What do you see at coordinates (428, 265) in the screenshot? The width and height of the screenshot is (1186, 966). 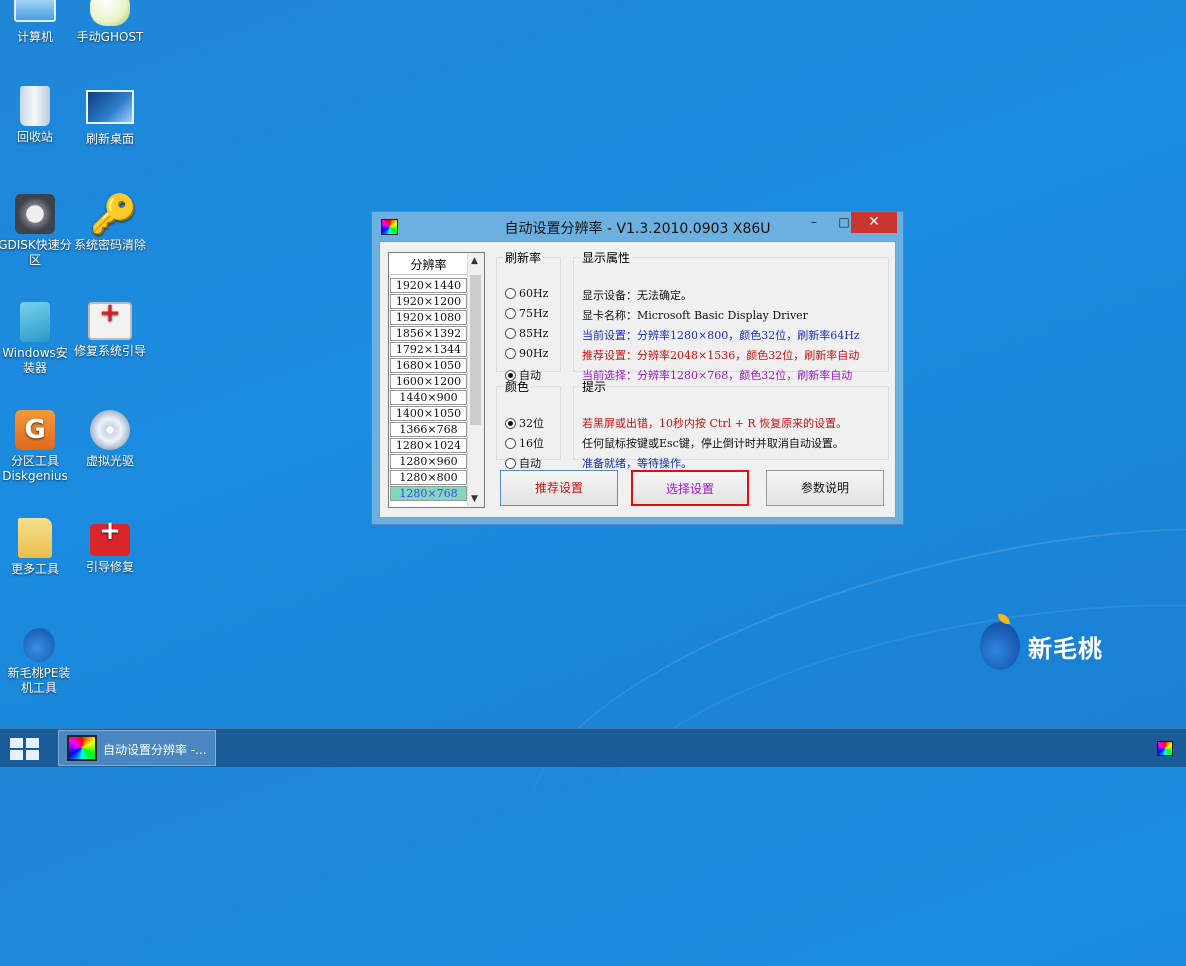 I see `resolution-list-header: 分辨率` at bounding box center [428, 265].